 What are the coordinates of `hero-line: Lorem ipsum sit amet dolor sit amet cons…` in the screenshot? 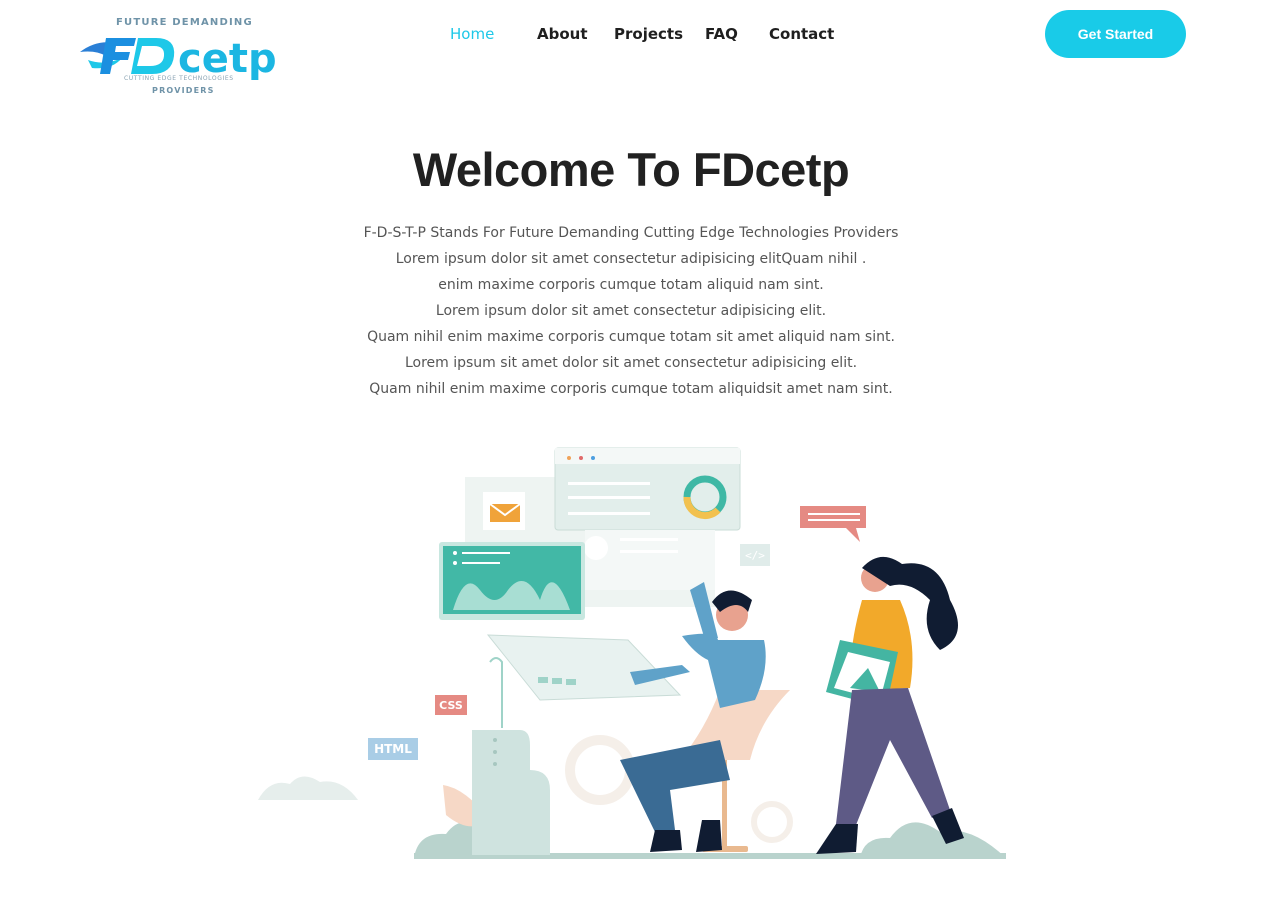 It's located at (631, 363).